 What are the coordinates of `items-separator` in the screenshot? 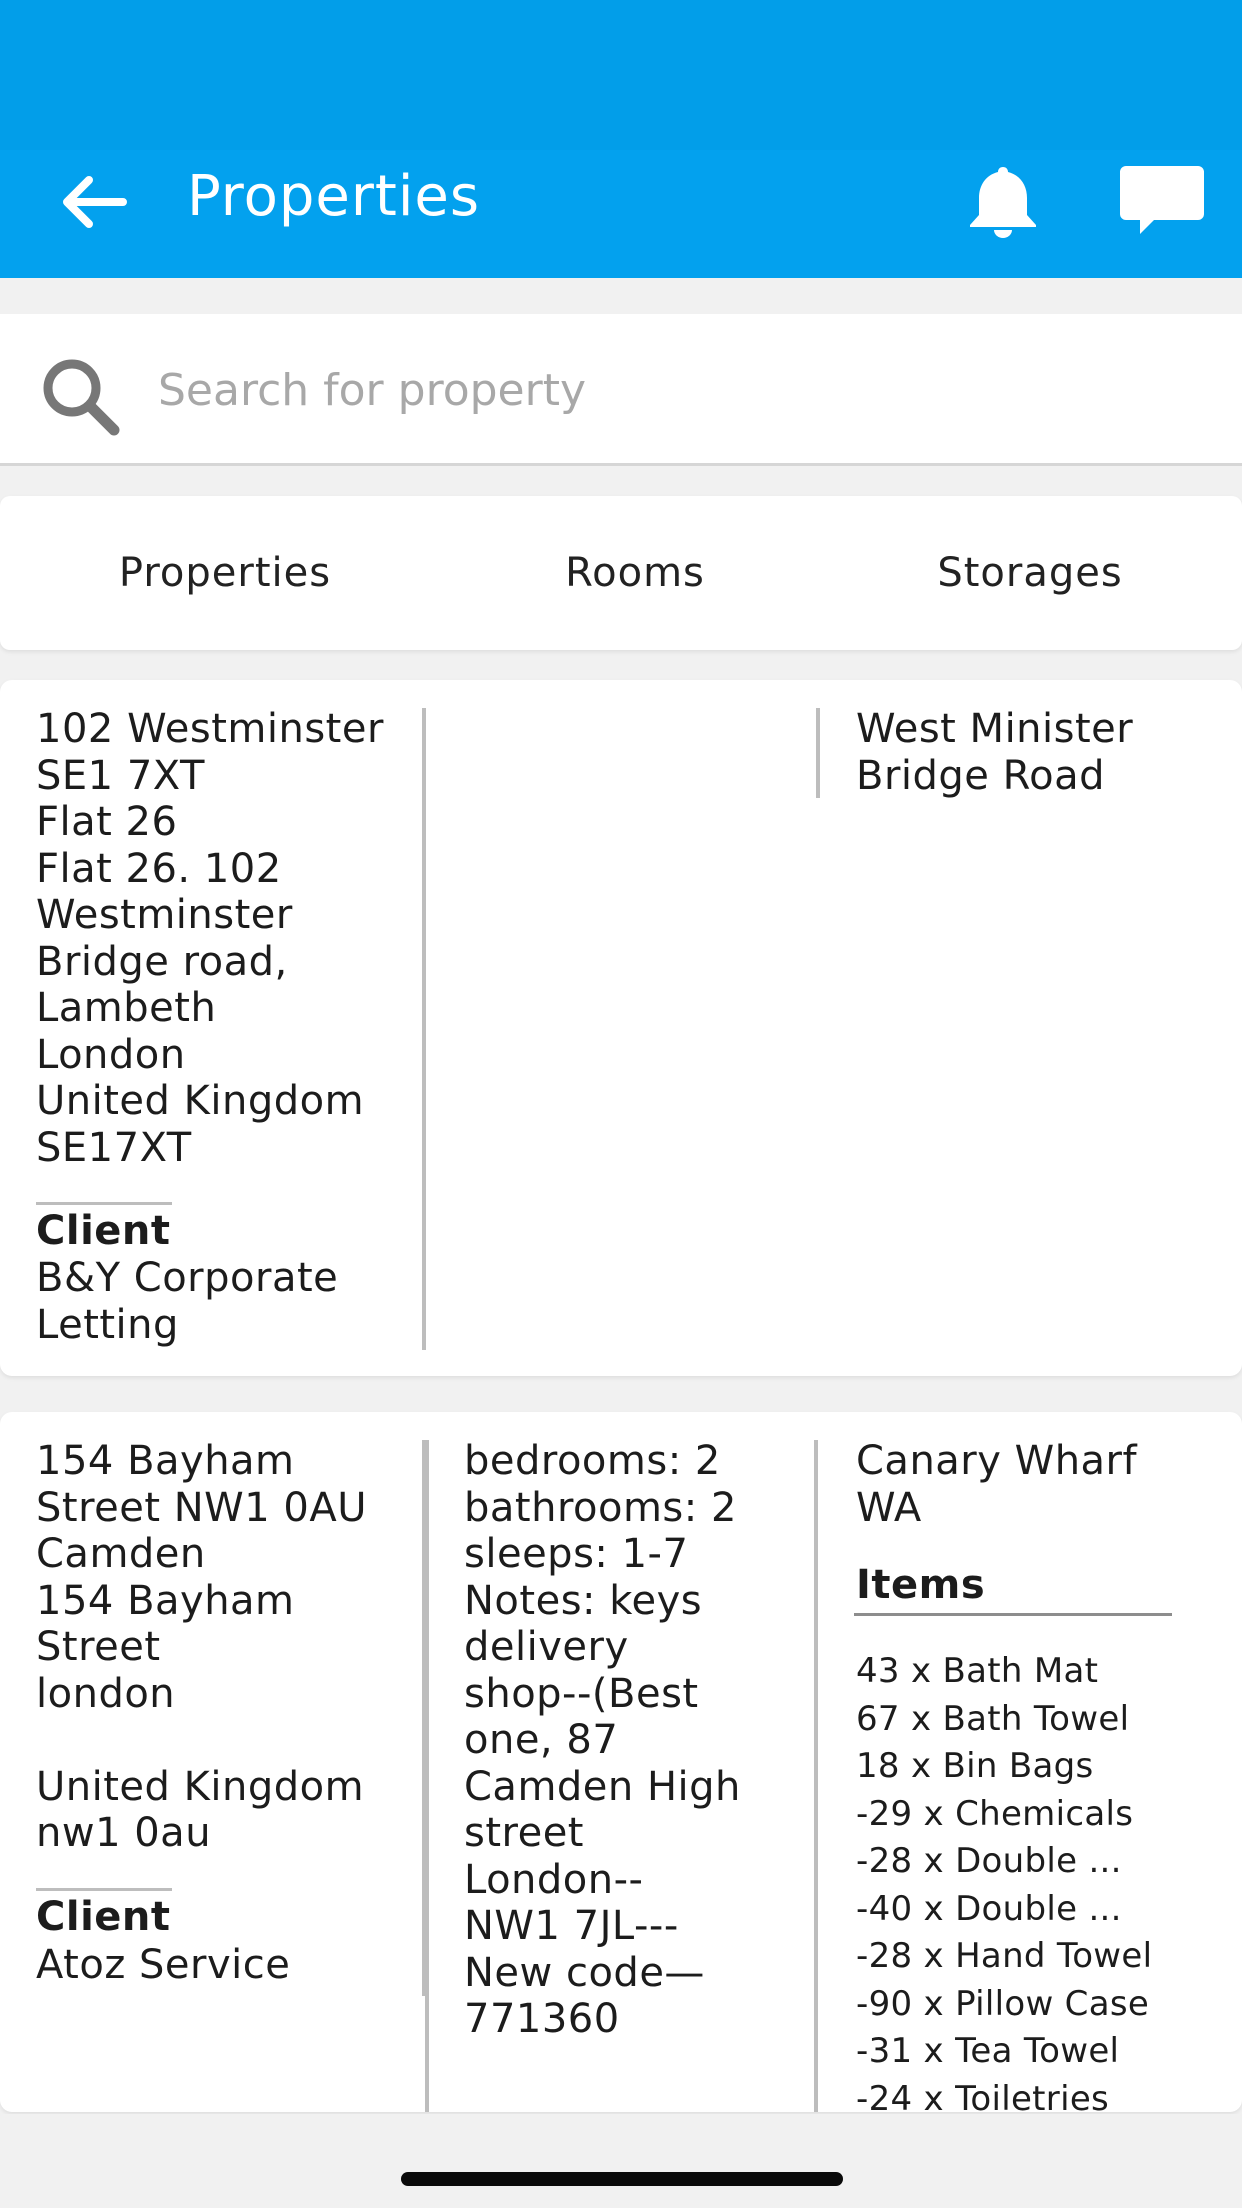 It's located at (1013, 1614).